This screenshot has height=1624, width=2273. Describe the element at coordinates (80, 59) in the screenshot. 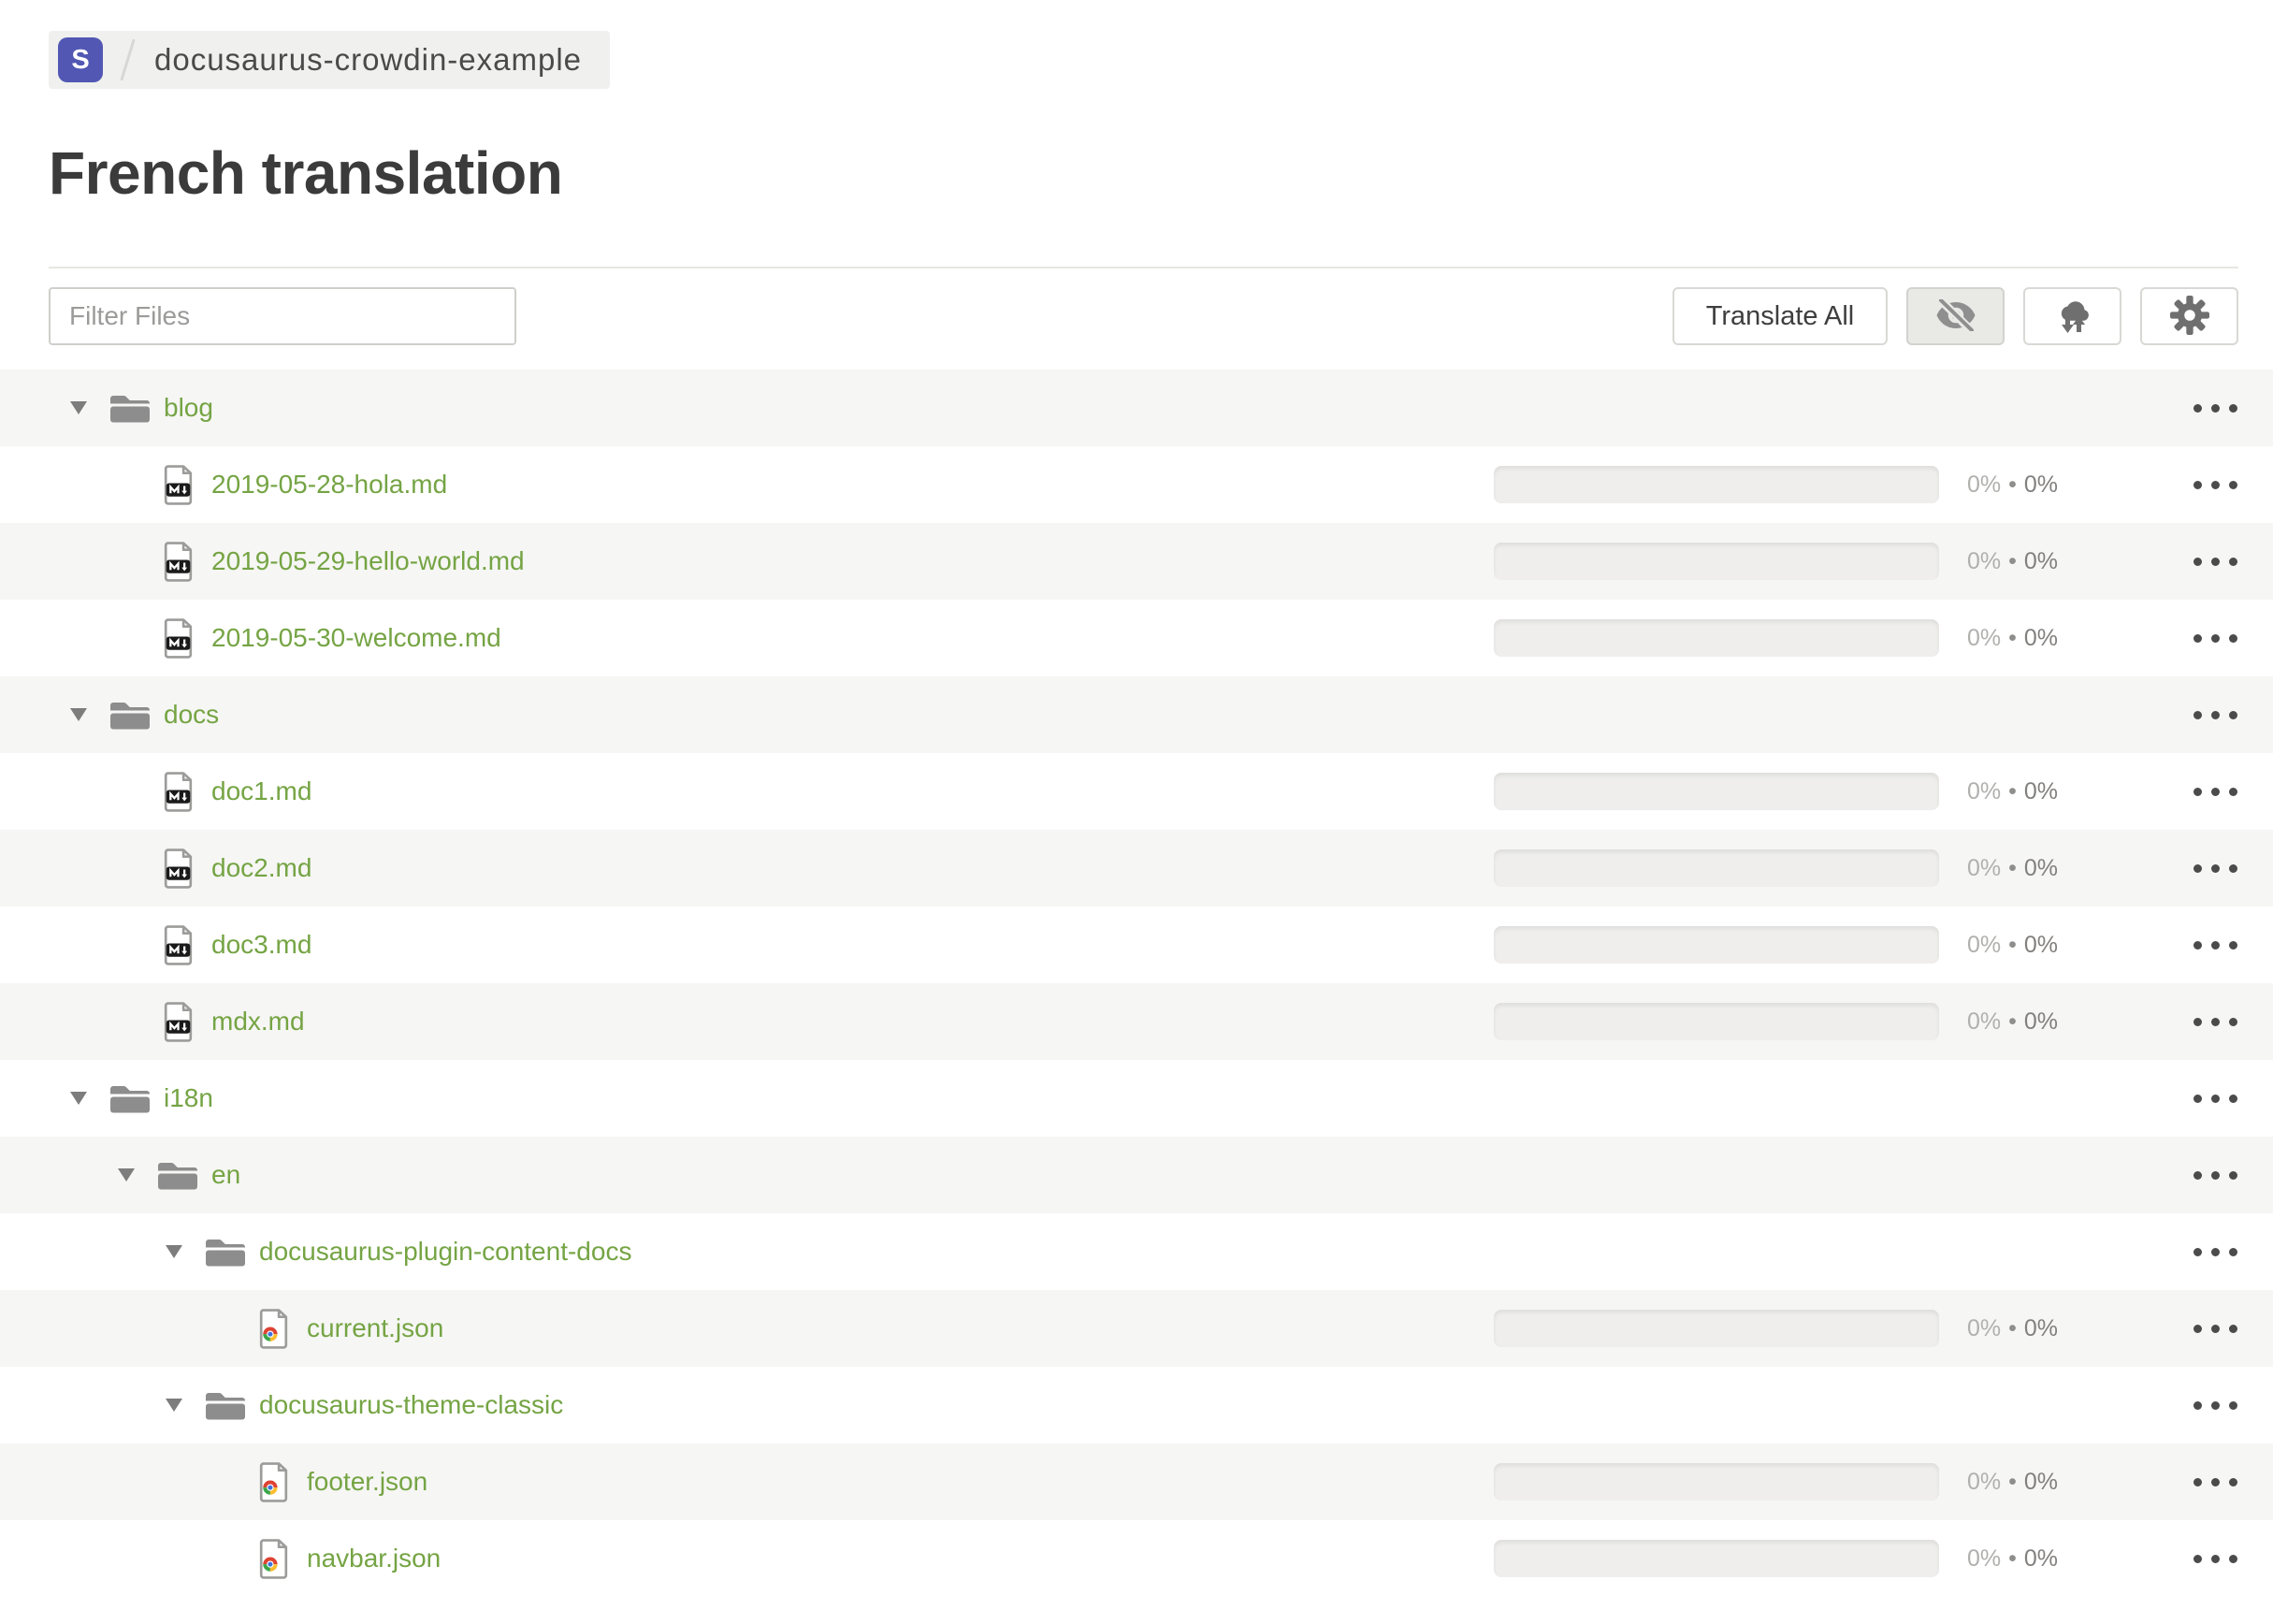

I see `project-badge: S` at that location.